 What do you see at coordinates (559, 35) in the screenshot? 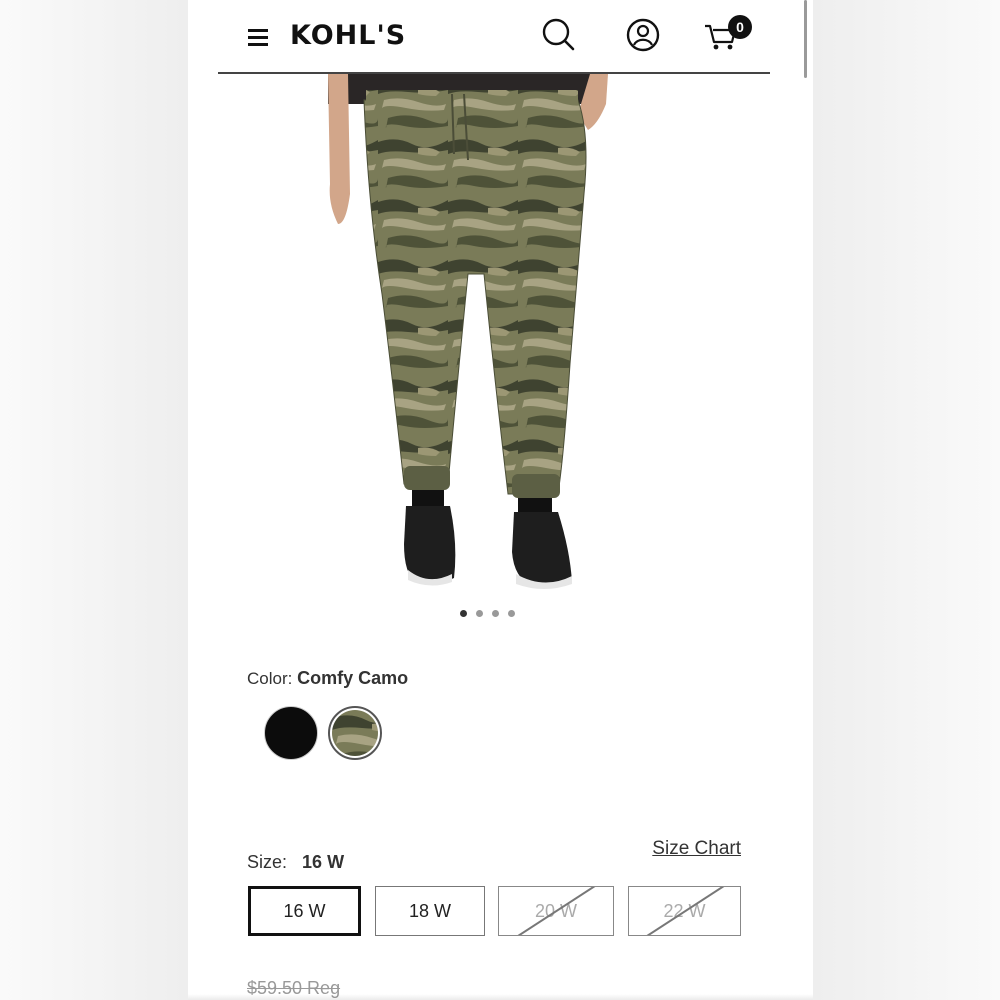
I see `search-icon` at bounding box center [559, 35].